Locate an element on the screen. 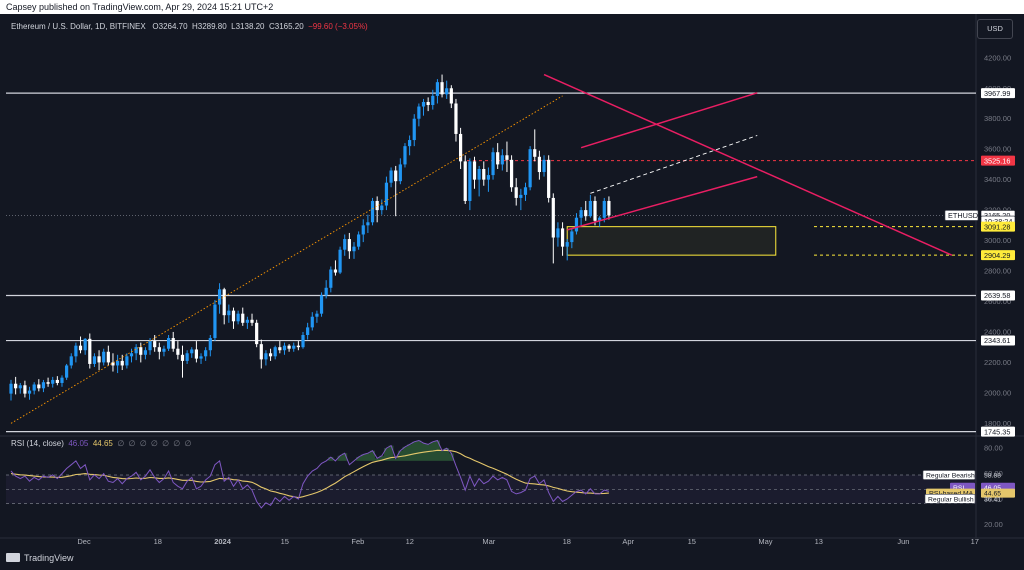 The width and height of the screenshot is (1024, 570). rsi-tag-label: Regular Bearish is located at coordinates (950, 475).